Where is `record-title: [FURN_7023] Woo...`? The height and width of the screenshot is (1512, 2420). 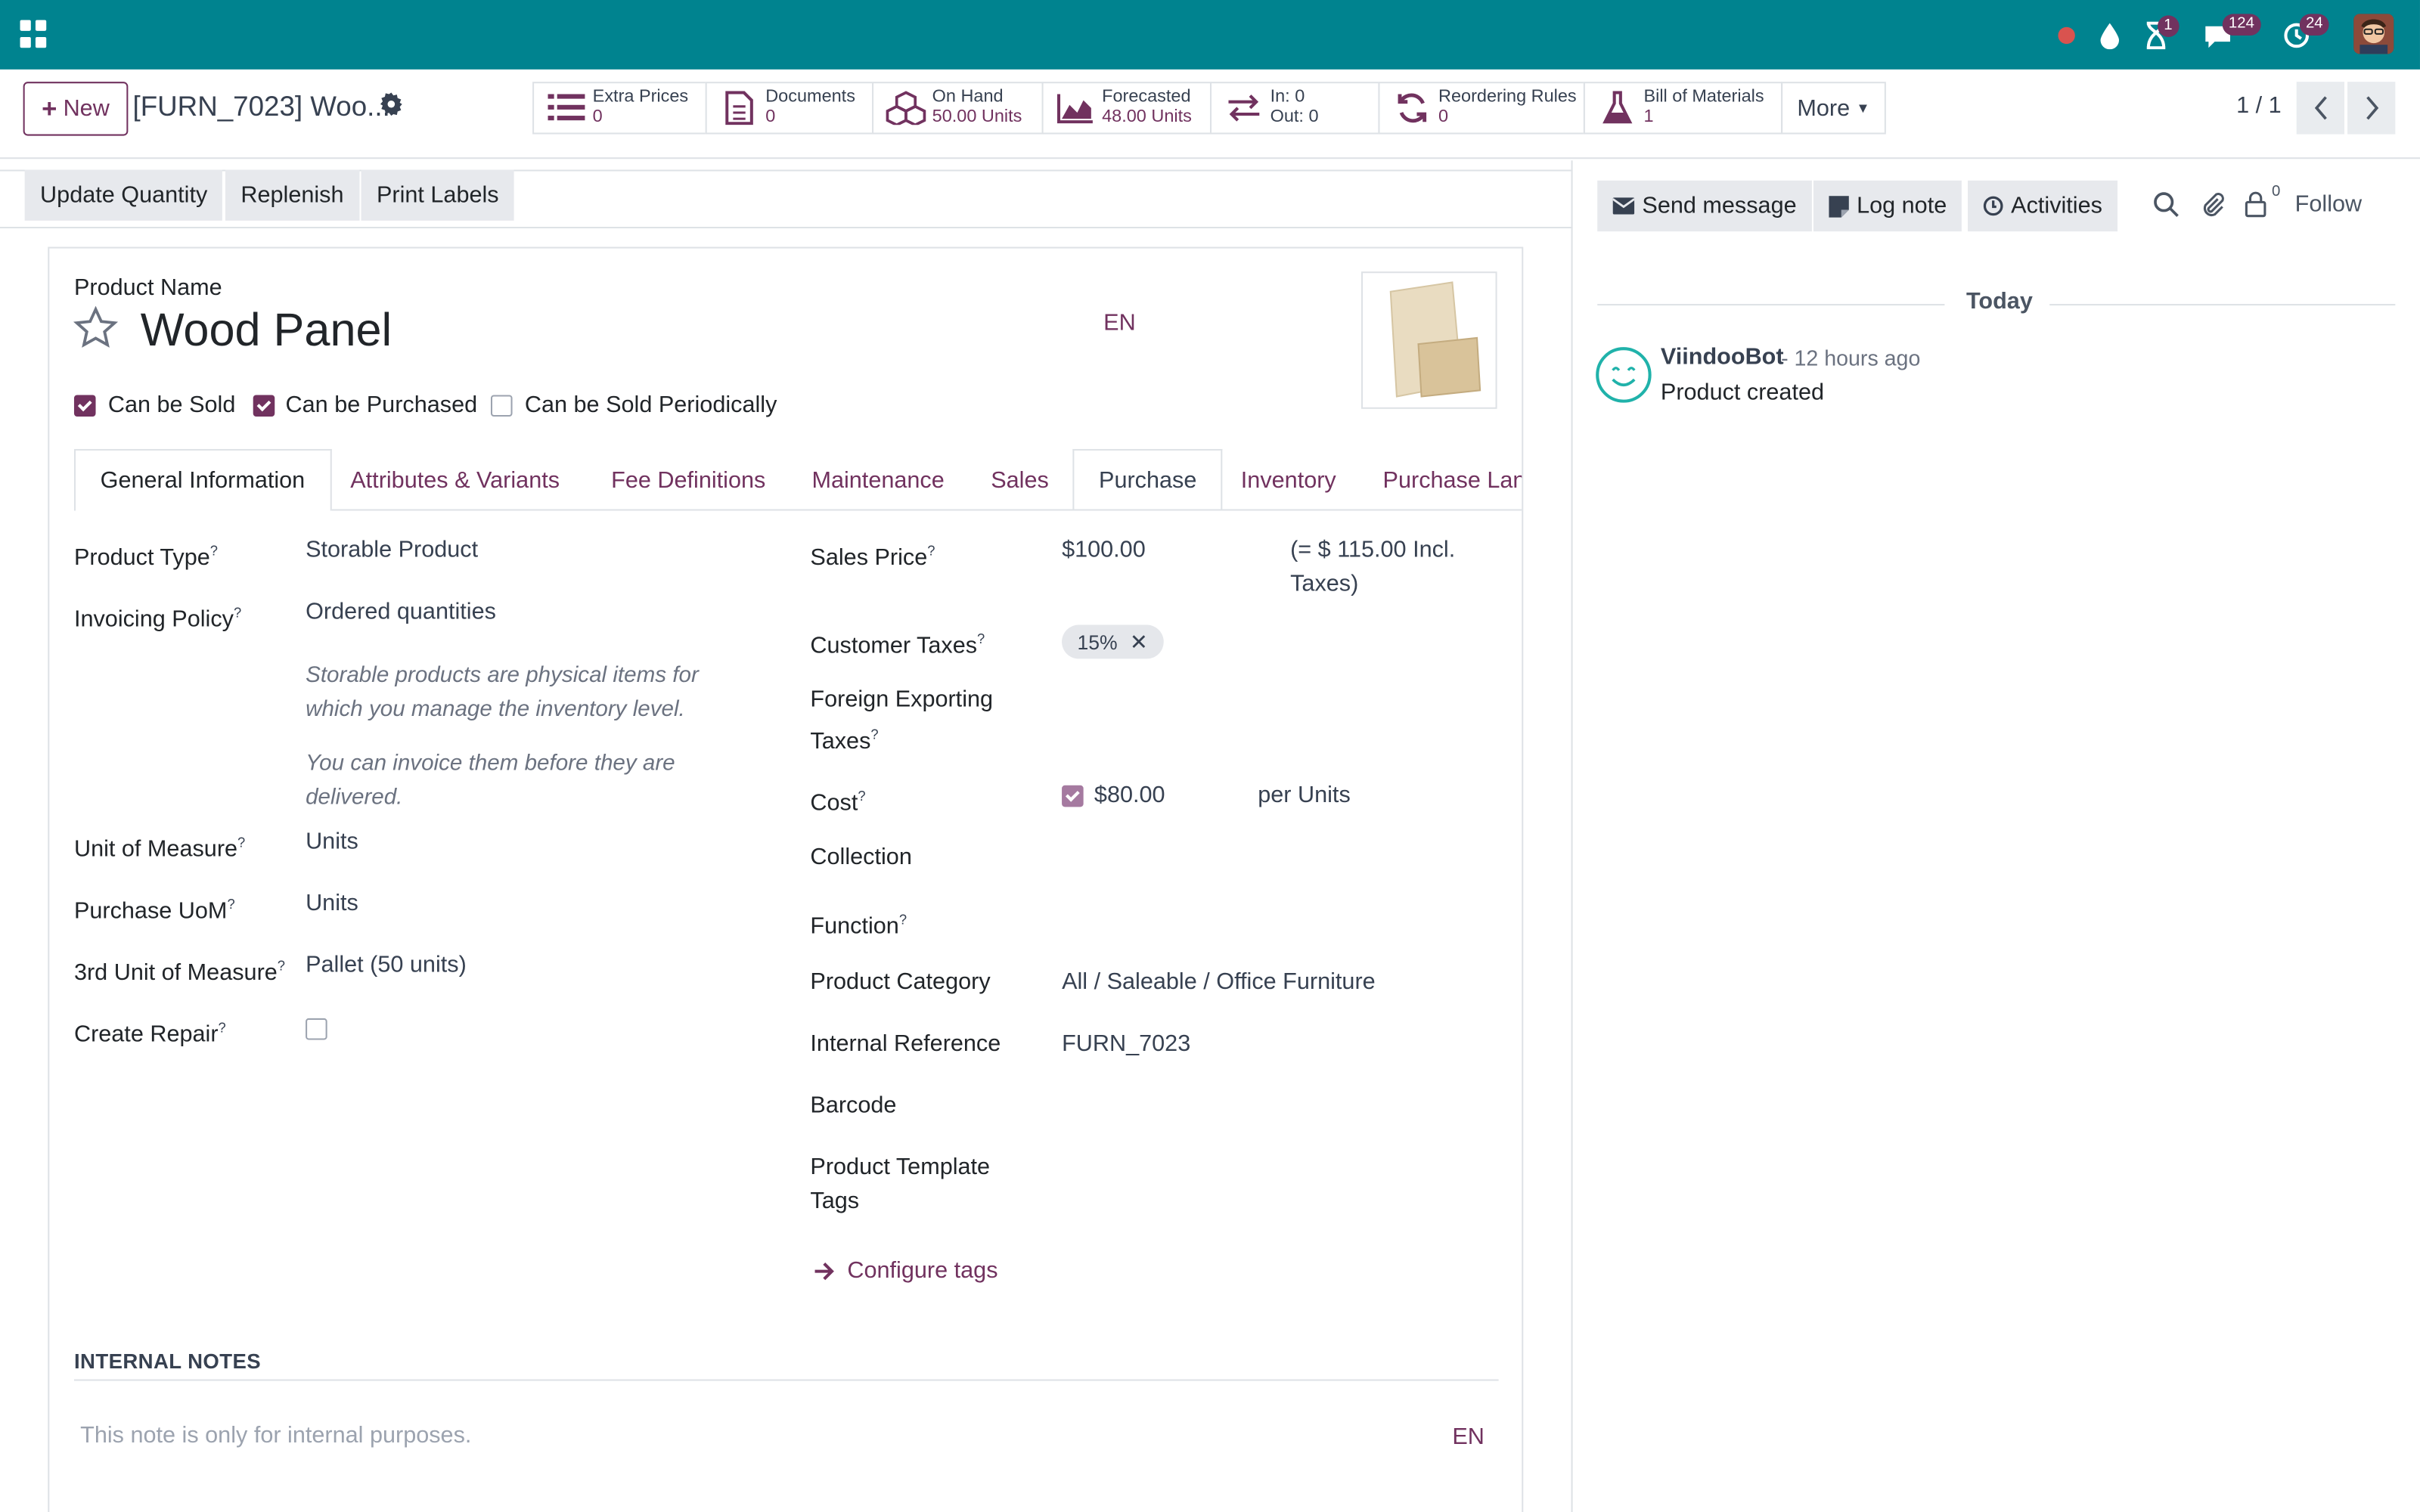
record-title: [FURN_7023] Woo... is located at coordinates (261, 106).